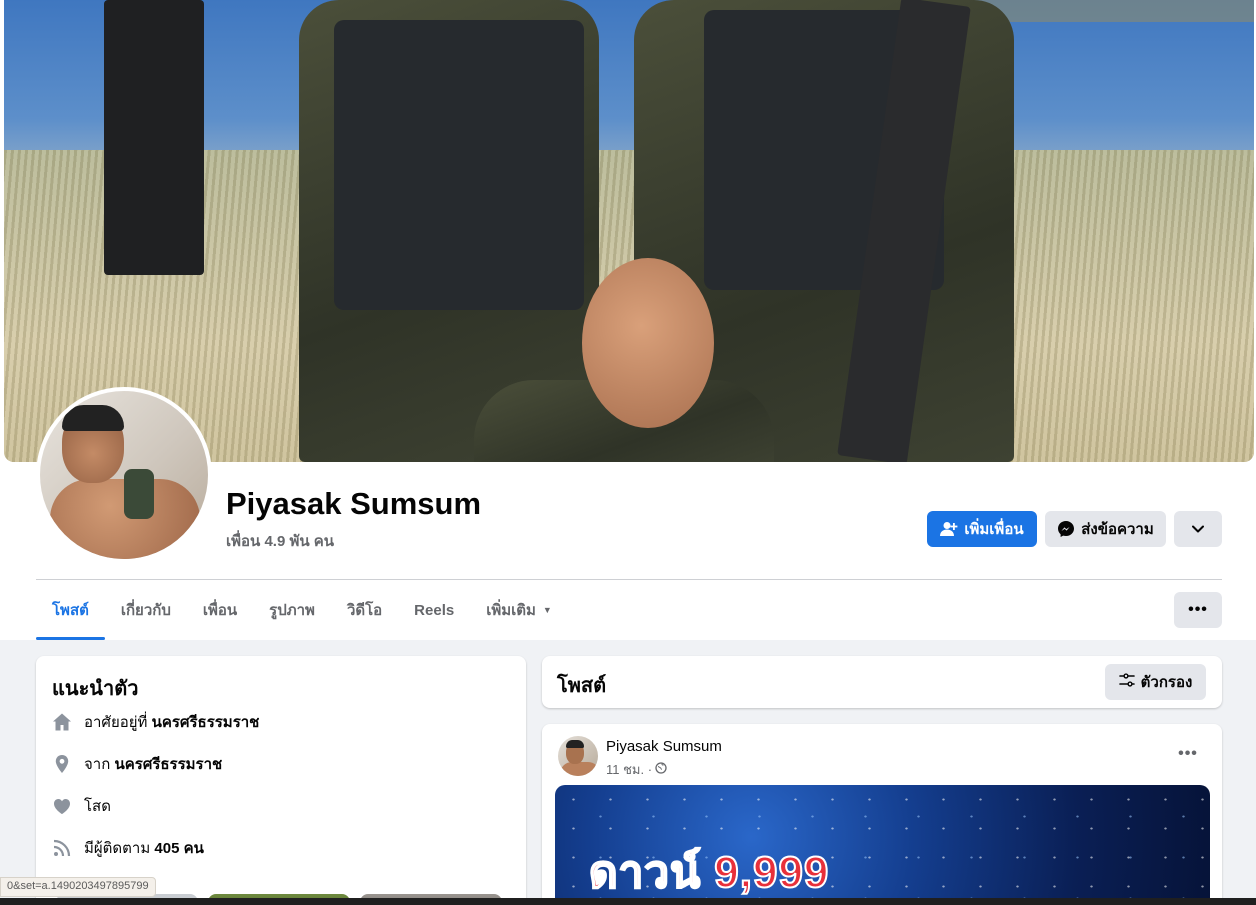 The height and width of the screenshot is (905, 1256). Describe the element at coordinates (511, 610) in the screenshot. I see `tab-more-label: เพิ่มเติม` at that location.